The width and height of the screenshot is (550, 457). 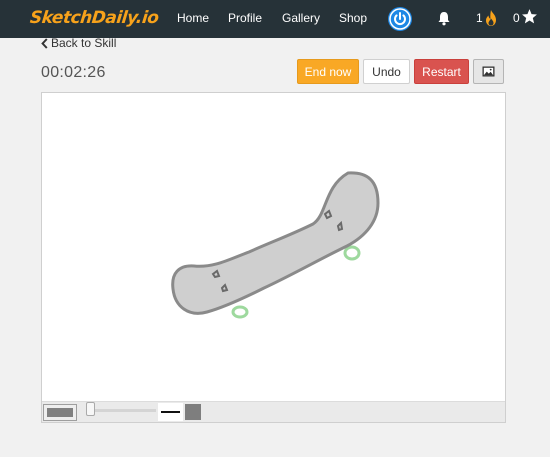 What do you see at coordinates (479, 18) in the screenshot?
I see `flame-count: 1` at bounding box center [479, 18].